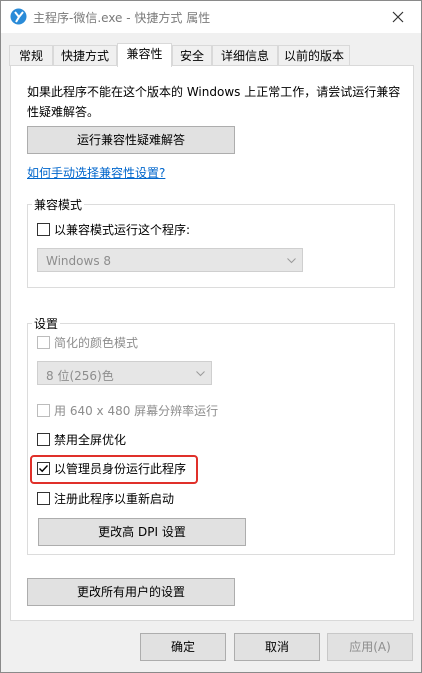  Describe the element at coordinates (85, 55) in the screenshot. I see `tab-shortcut: 快捷方式` at that location.